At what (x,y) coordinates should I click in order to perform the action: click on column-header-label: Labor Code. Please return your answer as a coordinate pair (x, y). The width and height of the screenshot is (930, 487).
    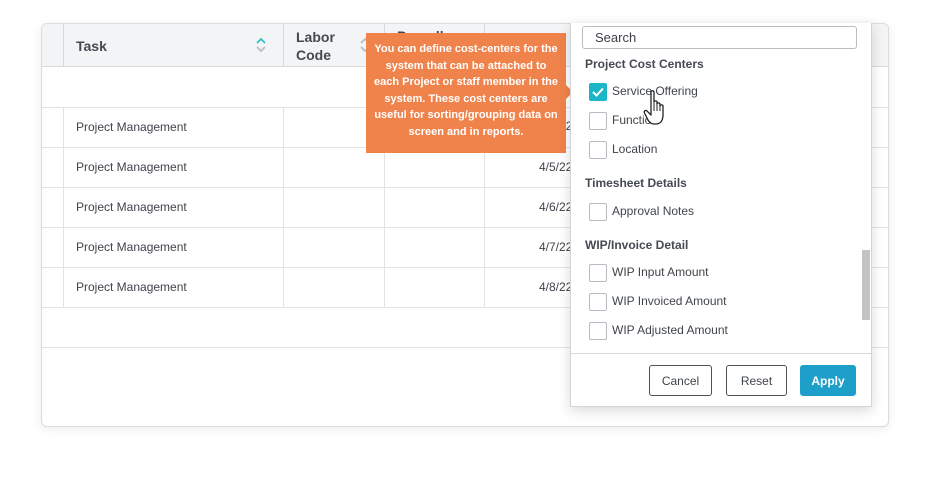
    Looking at the image, I should click on (315, 46).